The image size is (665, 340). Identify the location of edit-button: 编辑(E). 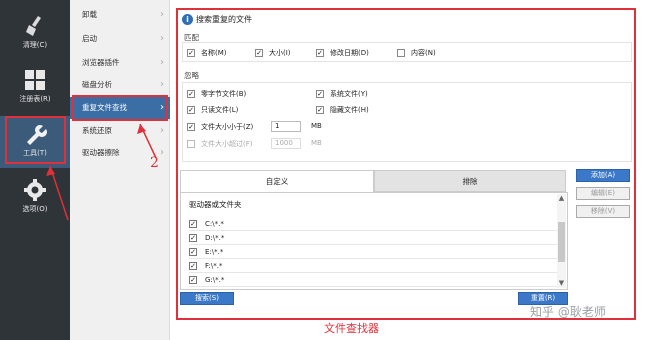
(603, 193).